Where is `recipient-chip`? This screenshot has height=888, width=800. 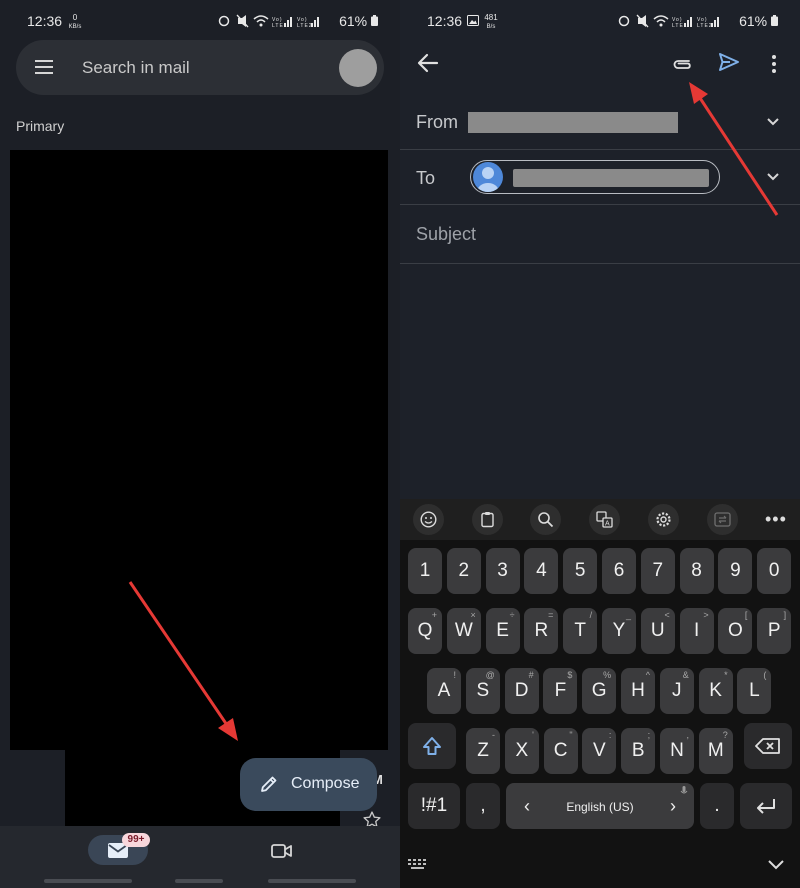 recipient-chip is located at coordinates (595, 177).